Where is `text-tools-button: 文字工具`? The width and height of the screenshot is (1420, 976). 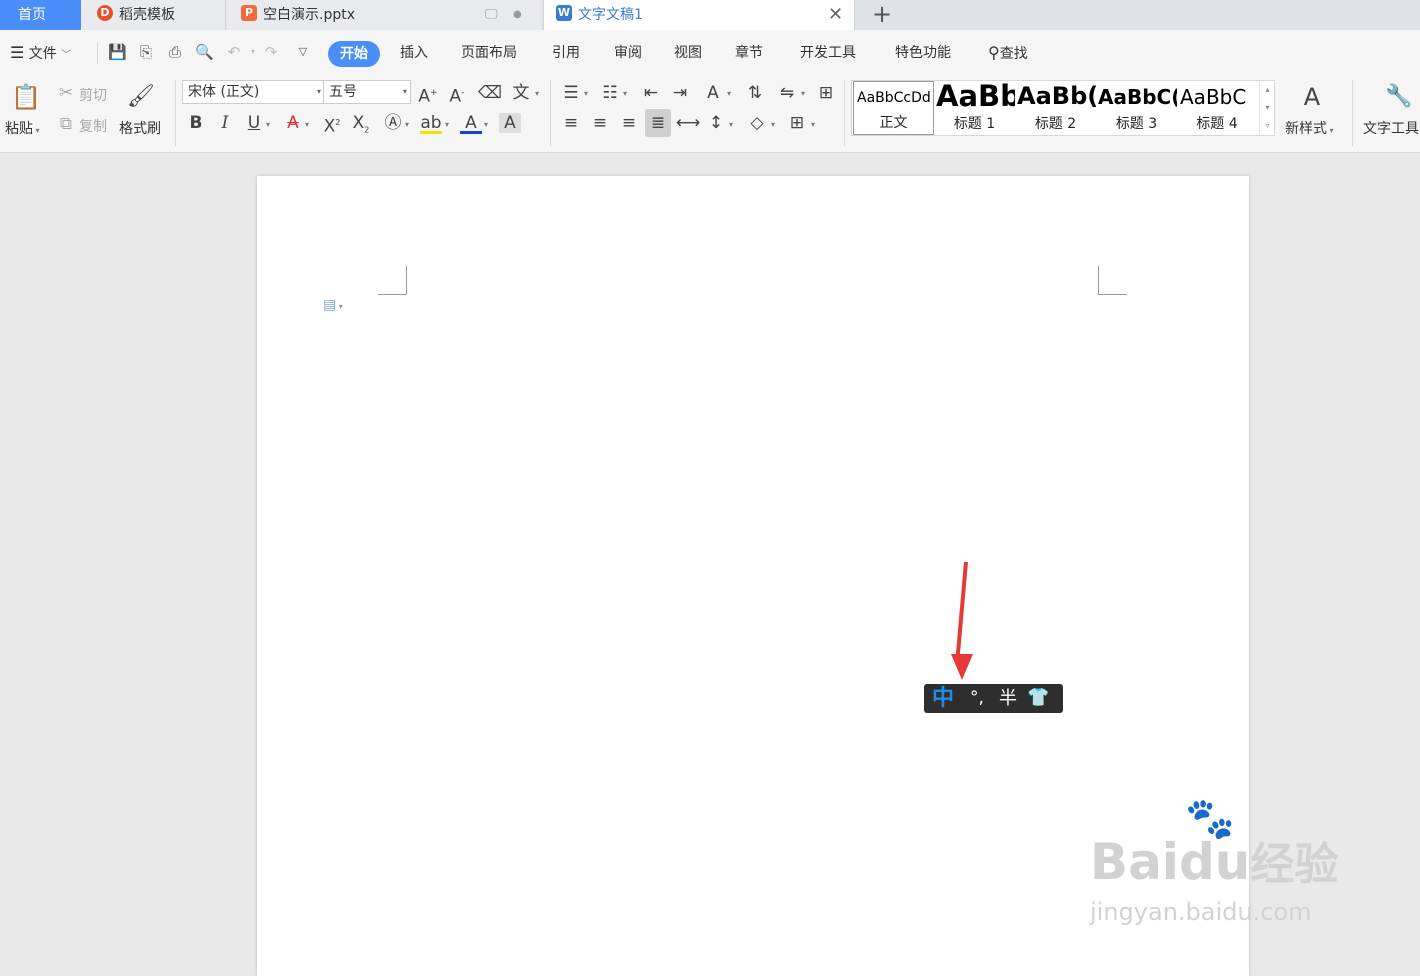
text-tools-button: 文字工具 is located at coordinates (1391, 128).